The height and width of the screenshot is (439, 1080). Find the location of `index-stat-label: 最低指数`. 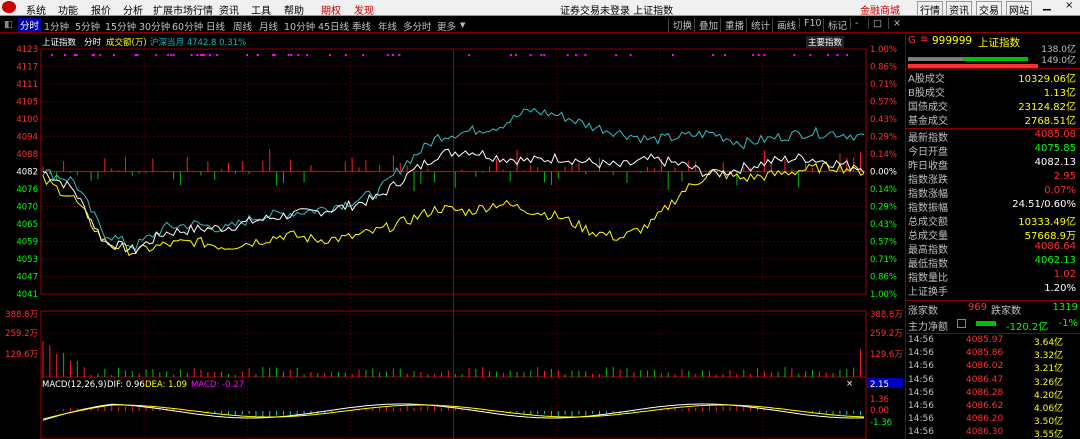

index-stat-label: 最低指数 is located at coordinates (928, 264).